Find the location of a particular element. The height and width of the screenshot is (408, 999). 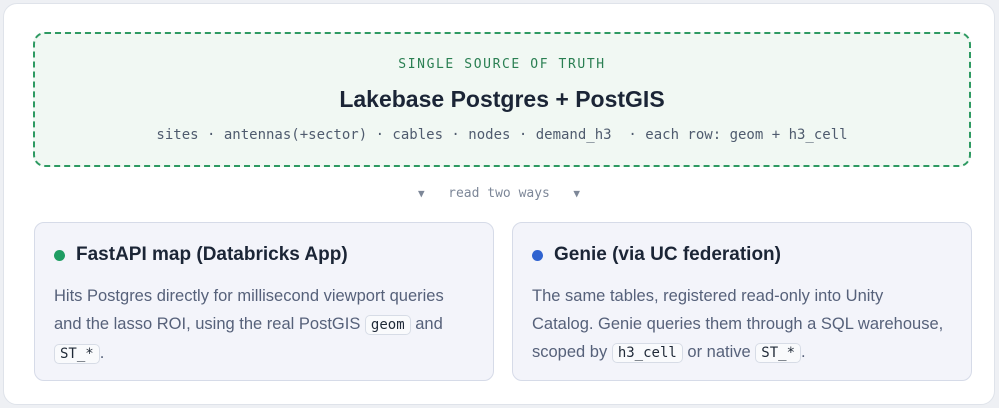

card-title: FastAPI map (Databricks App) is located at coordinates (212, 254).